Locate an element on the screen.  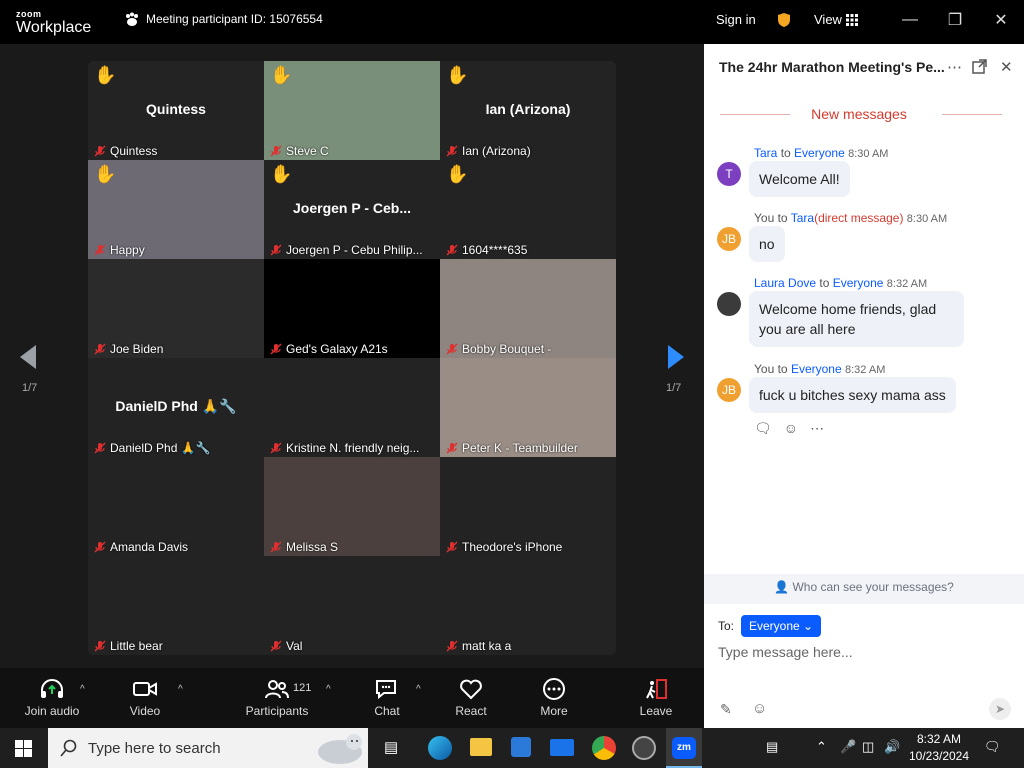
video-tile: ✋ 1604****635 is located at coordinates (528, 209).